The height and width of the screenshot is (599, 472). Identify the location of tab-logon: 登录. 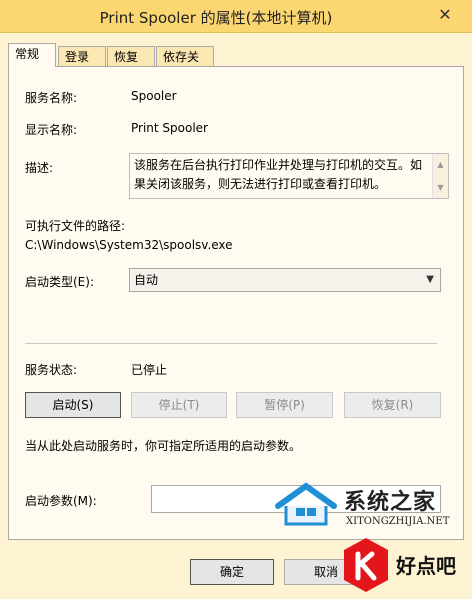
(82, 56).